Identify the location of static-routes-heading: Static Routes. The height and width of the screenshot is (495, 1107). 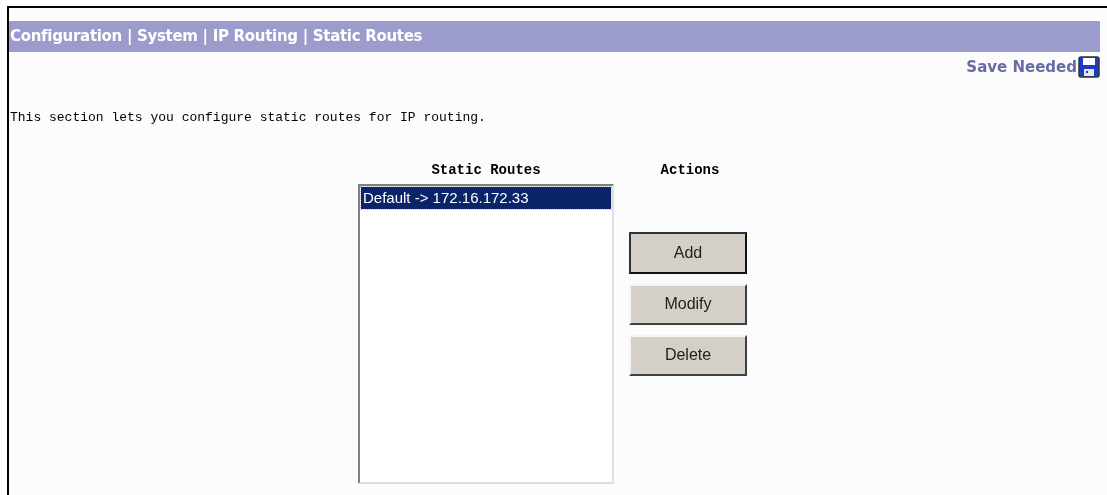
(486, 170).